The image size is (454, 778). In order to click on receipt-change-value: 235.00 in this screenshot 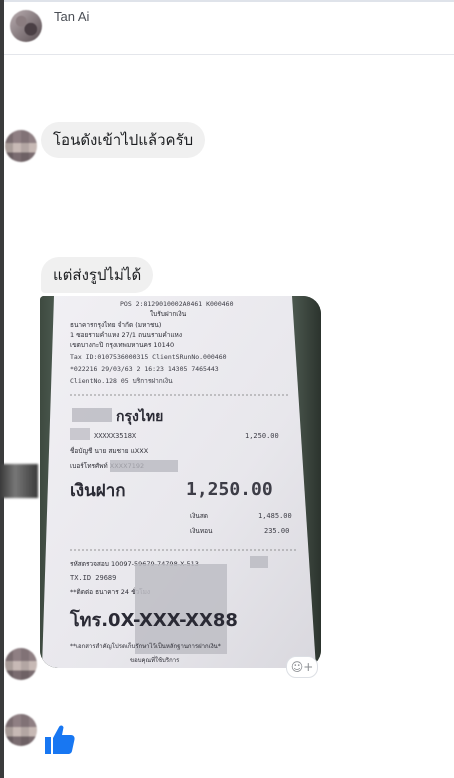, I will do `click(276, 531)`.